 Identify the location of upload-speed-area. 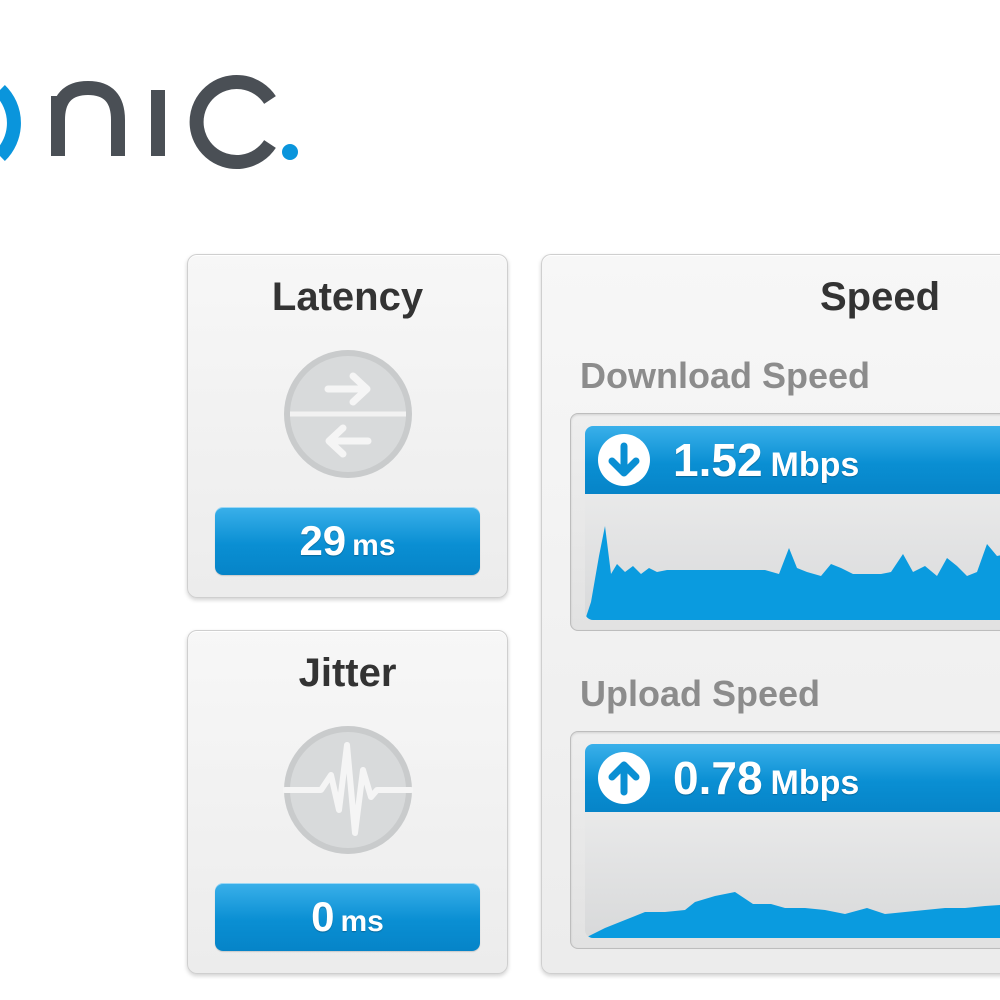
(792, 915).